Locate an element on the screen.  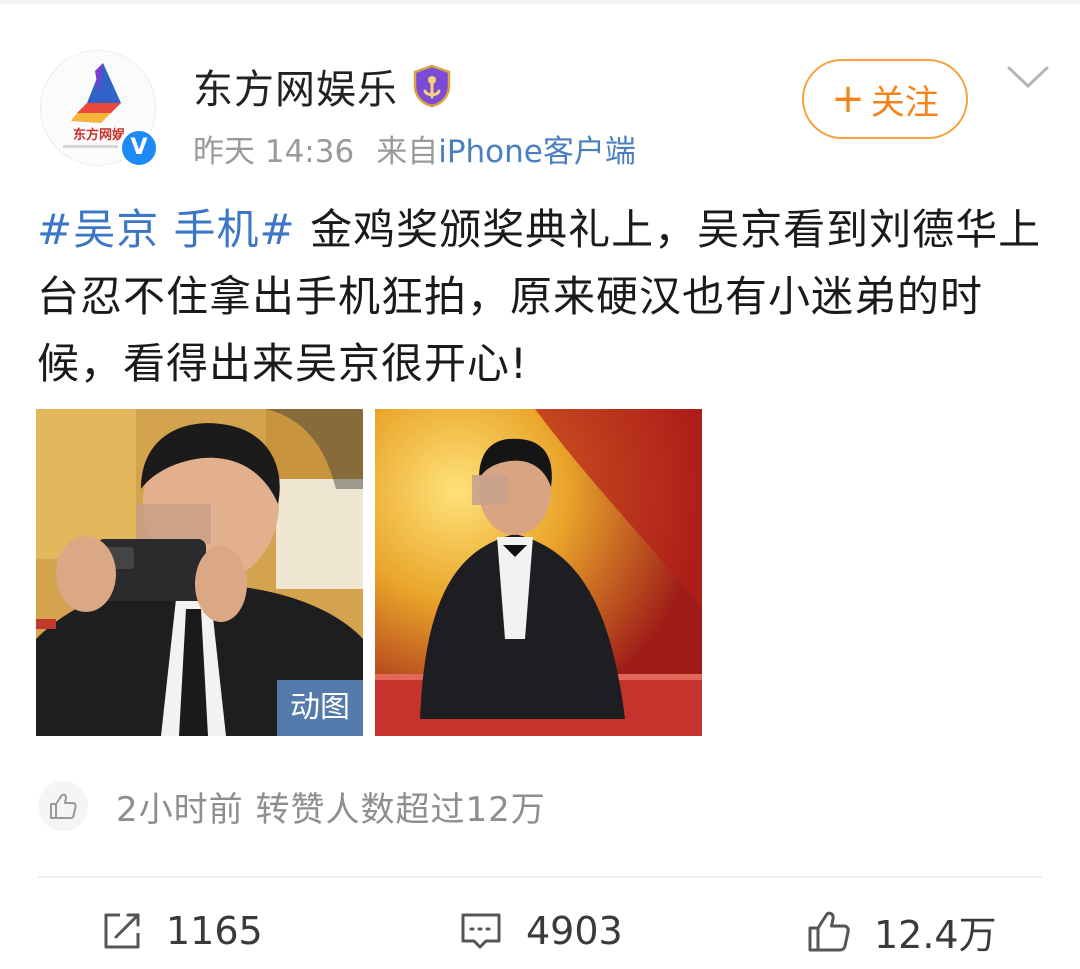
like-count: 12.4万 is located at coordinates (935, 934).